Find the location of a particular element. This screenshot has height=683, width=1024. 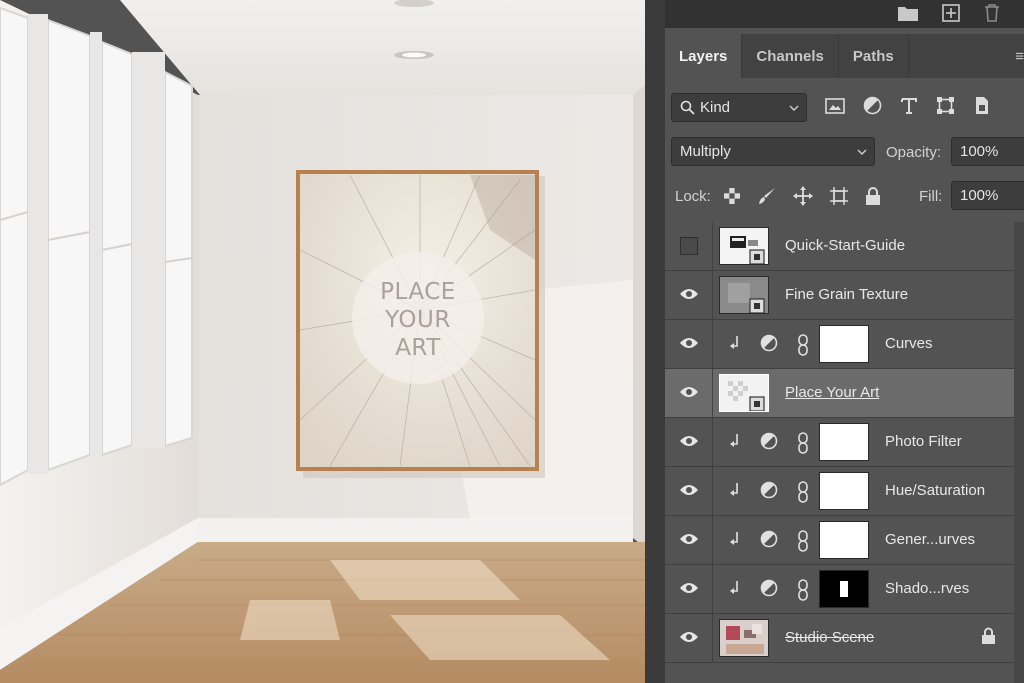

opacity-input: 100% is located at coordinates (987, 151).